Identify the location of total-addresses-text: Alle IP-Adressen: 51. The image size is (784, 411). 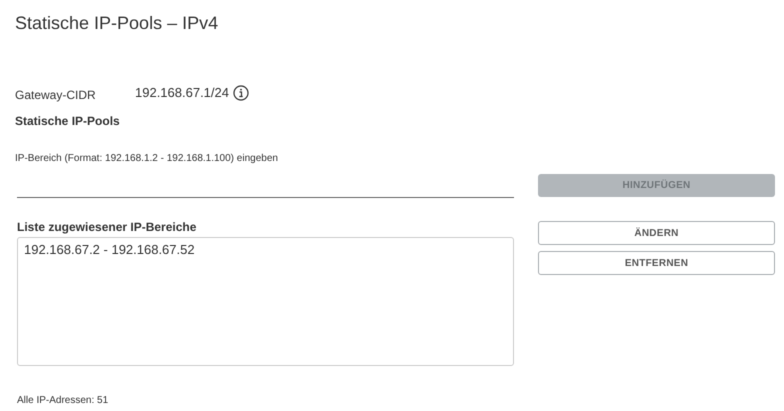
(62, 401).